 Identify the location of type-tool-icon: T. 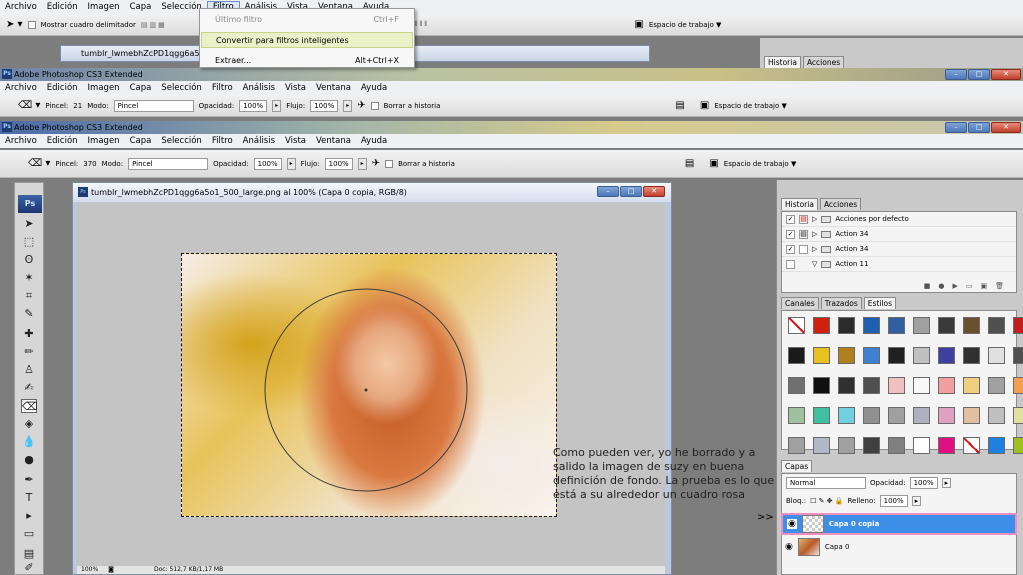
(29, 498).